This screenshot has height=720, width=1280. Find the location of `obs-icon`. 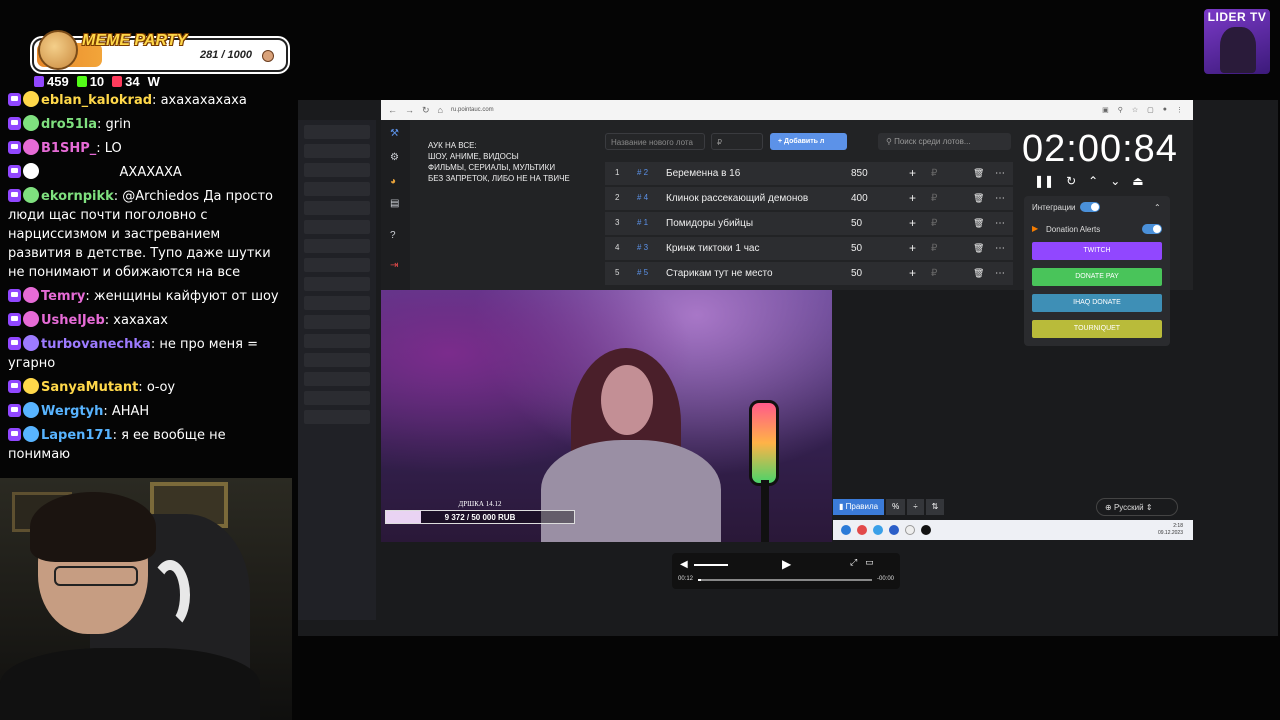

obs-icon is located at coordinates (926, 530).